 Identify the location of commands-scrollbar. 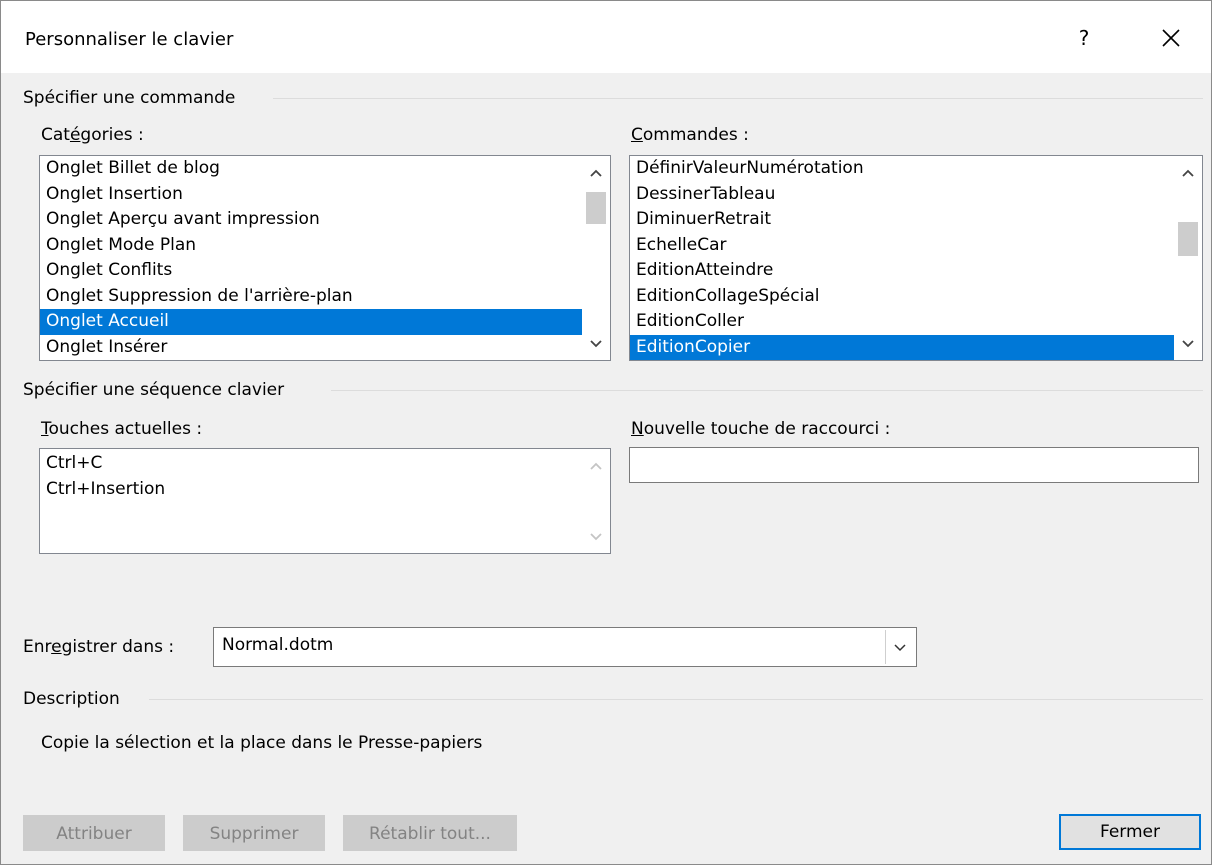
(1188, 258).